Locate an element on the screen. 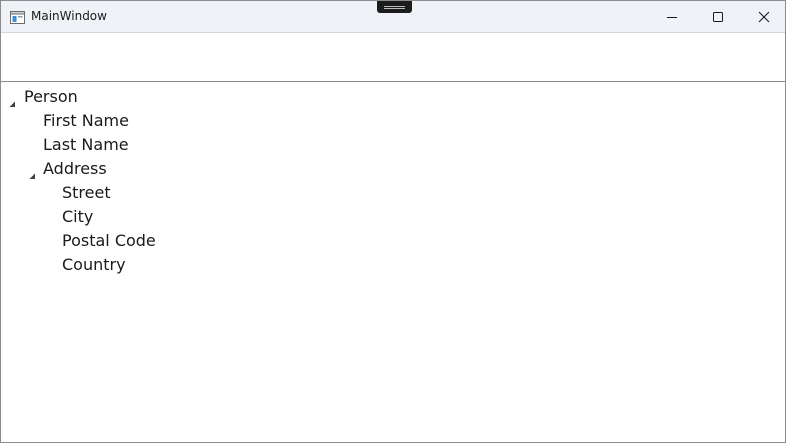  tree-item-last-name: Last Name is located at coordinates (86, 145).